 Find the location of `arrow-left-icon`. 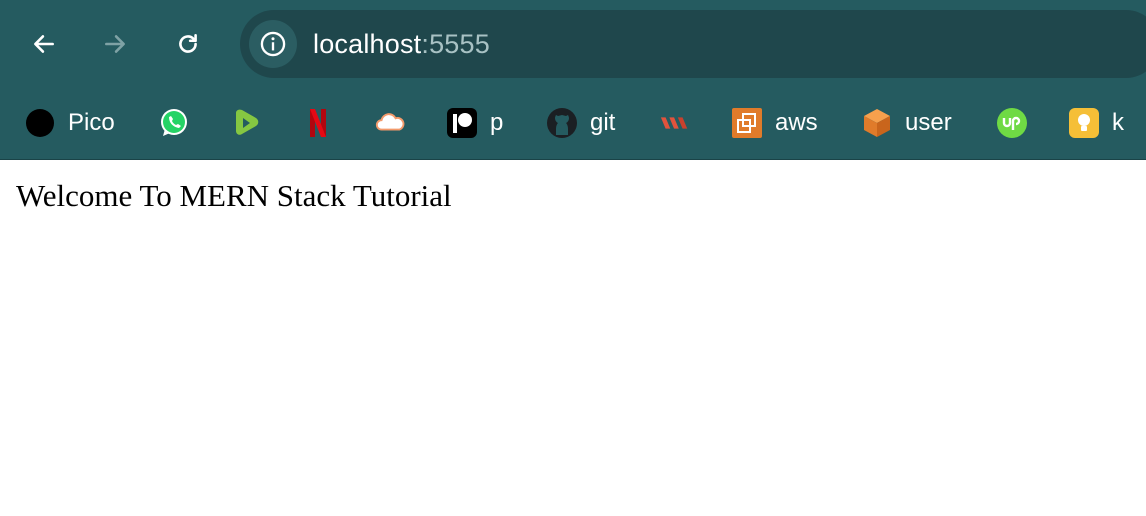

arrow-left-icon is located at coordinates (44, 44).